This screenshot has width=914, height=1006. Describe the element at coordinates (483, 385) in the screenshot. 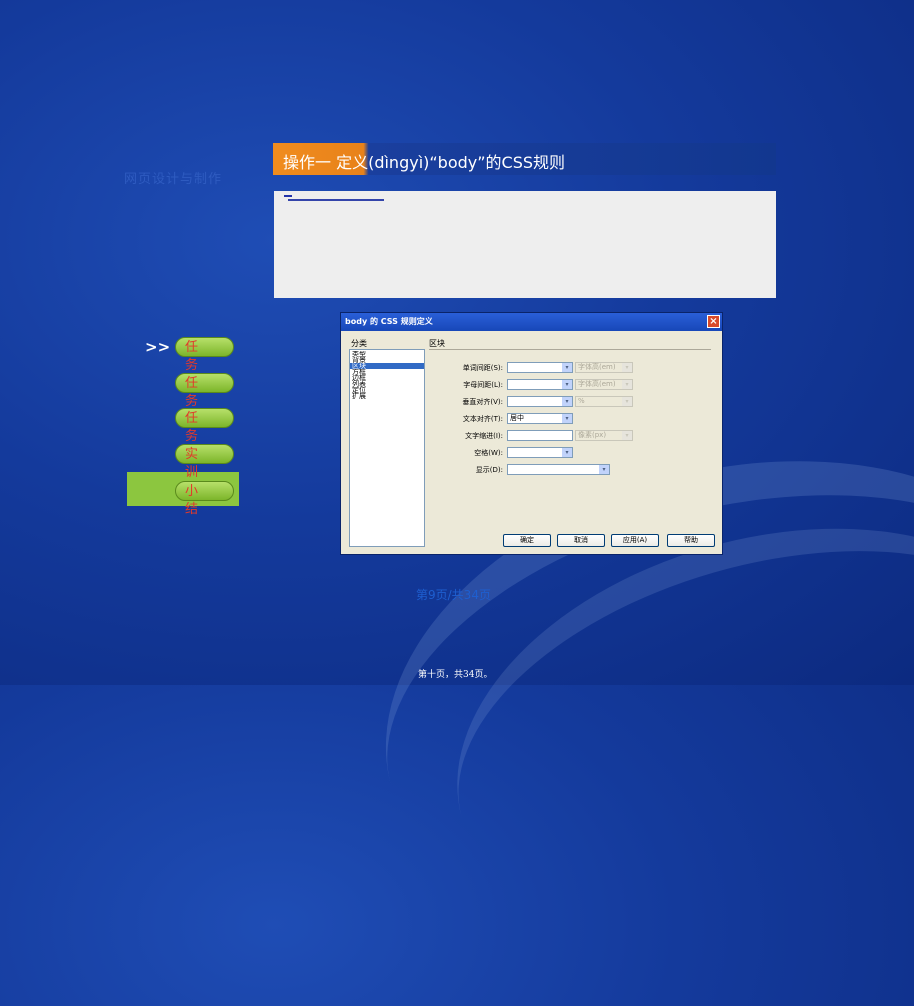

I see `letter-spacing-label: 字母间距(L):` at that location.